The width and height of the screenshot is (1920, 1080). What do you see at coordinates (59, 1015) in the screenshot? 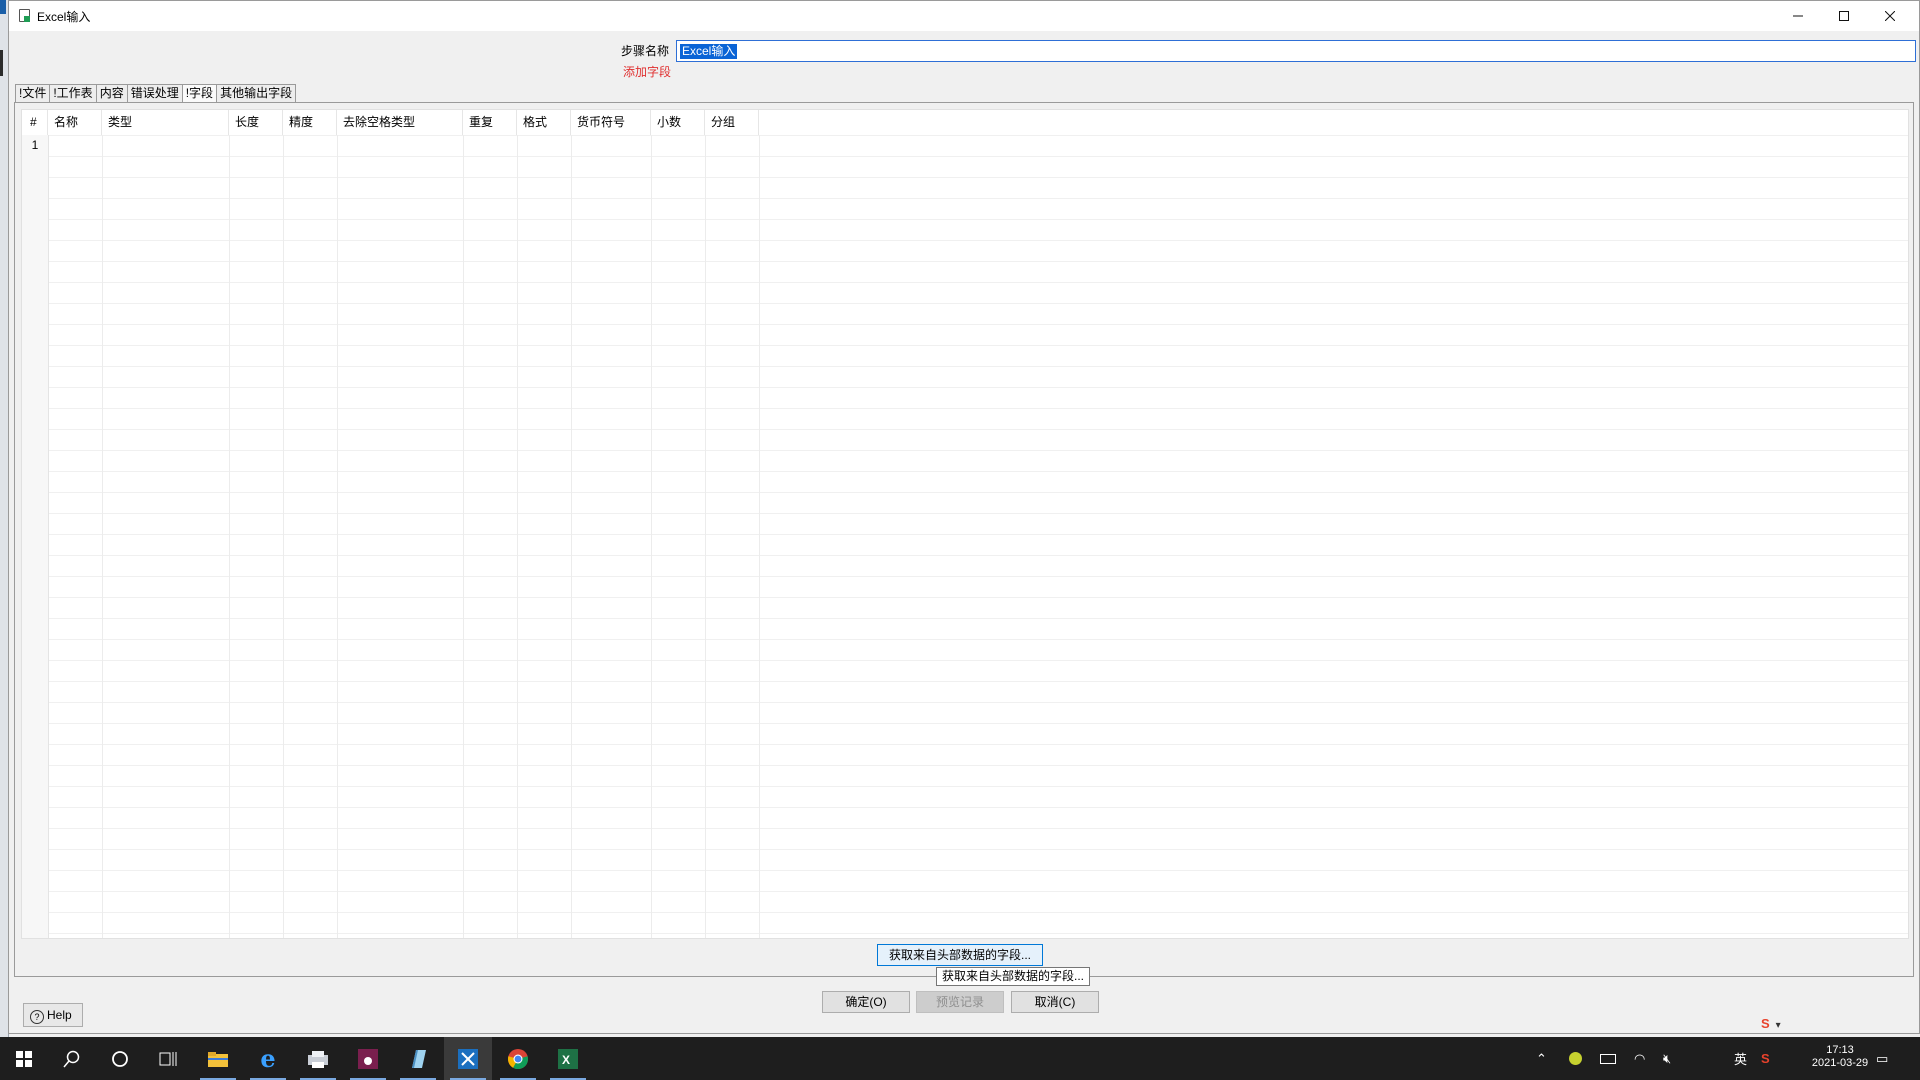
I see `help-label: Help` at bounding box center [59, 1015].